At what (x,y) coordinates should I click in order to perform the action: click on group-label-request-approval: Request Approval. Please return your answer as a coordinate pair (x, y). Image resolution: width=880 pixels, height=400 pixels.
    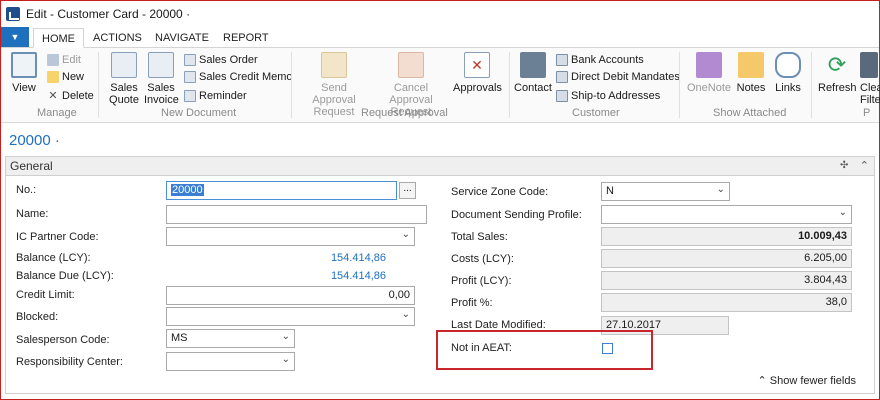
    Looking at the image, I should click on (404, 113).